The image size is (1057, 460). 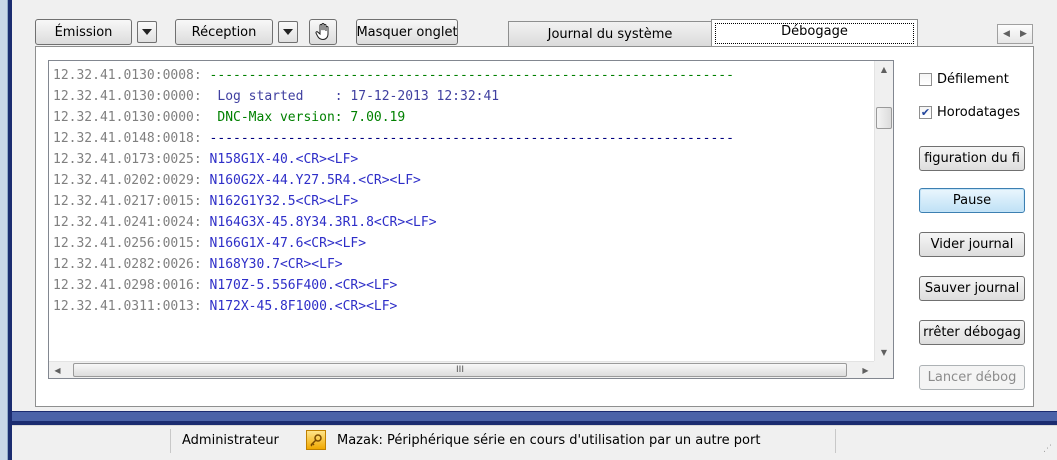 What do you see at coordinates (127, 159) in the screenshot?
I see `log-timestamp: 12.32.41.0173:0025:` at bounding box center [127, 159].